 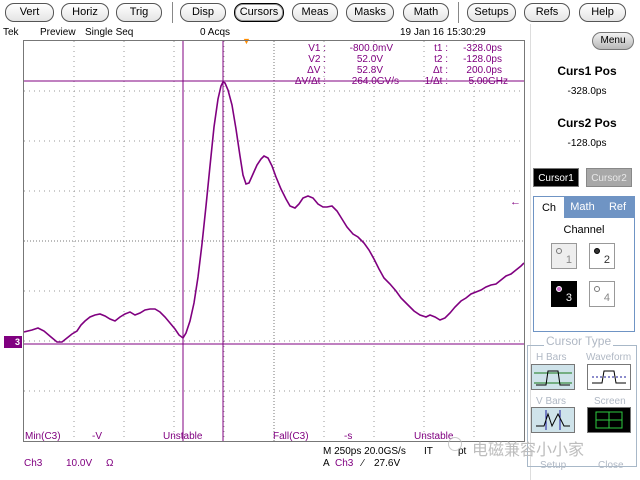 What do you see at coordinates (559, 251) in the screenshot?
I see `channel-1-indicator-icon` at bounding box center [559, 251].